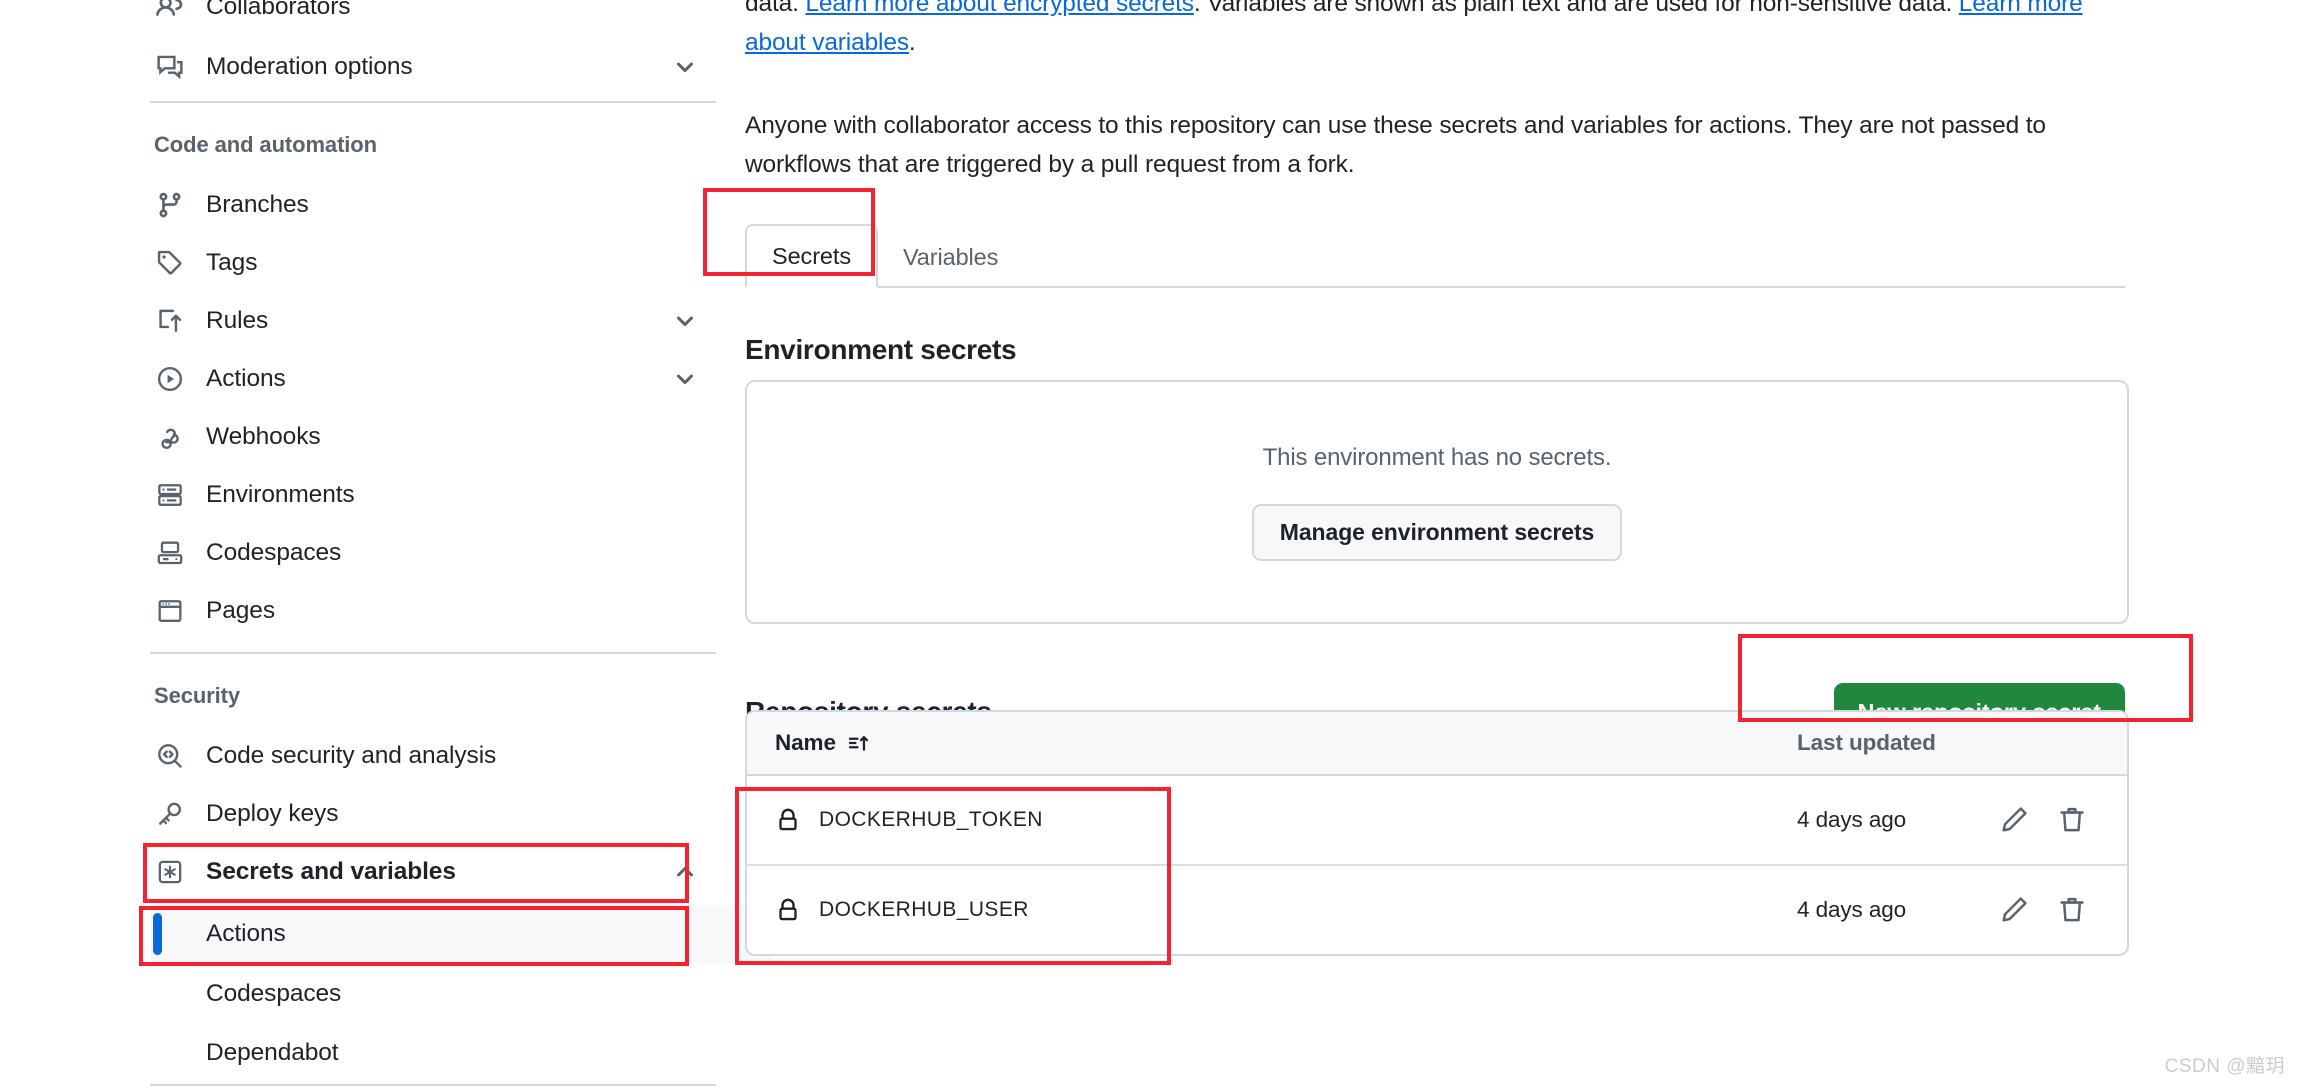 This screenshot has width=2307, height=1092. What do you see at coordinates (881, 349) in the screenshot?
I see `environment-secrets-heading: Environment secrets` at bounding box center [881, 349].